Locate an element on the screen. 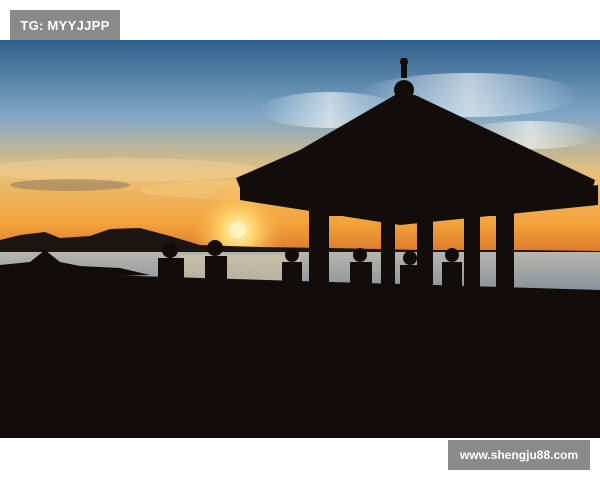 Image resolution: width=600 pixels, height=480 pixels. sun is located at coordinates (238, 230).